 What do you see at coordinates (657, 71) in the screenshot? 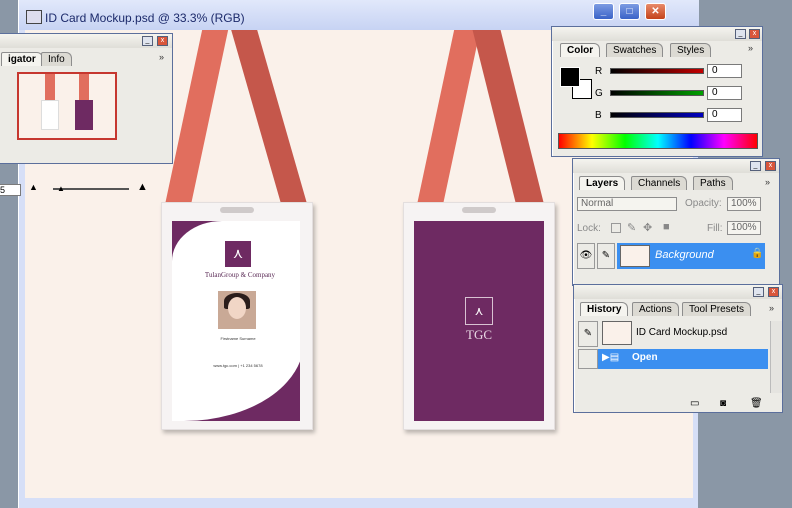
I see `red-slider` at bounding box center [657, 71].